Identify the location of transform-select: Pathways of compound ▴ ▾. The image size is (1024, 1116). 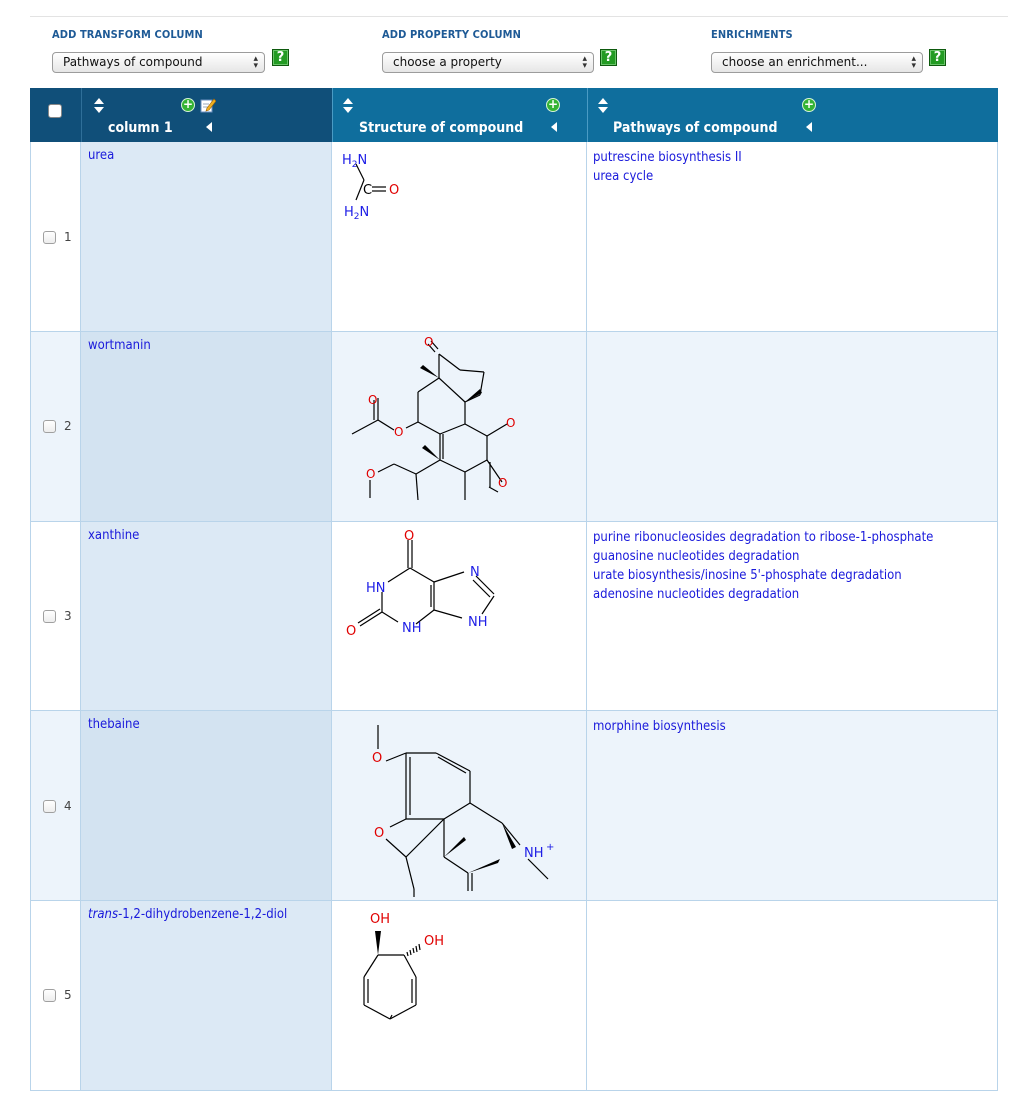
(158, 62).